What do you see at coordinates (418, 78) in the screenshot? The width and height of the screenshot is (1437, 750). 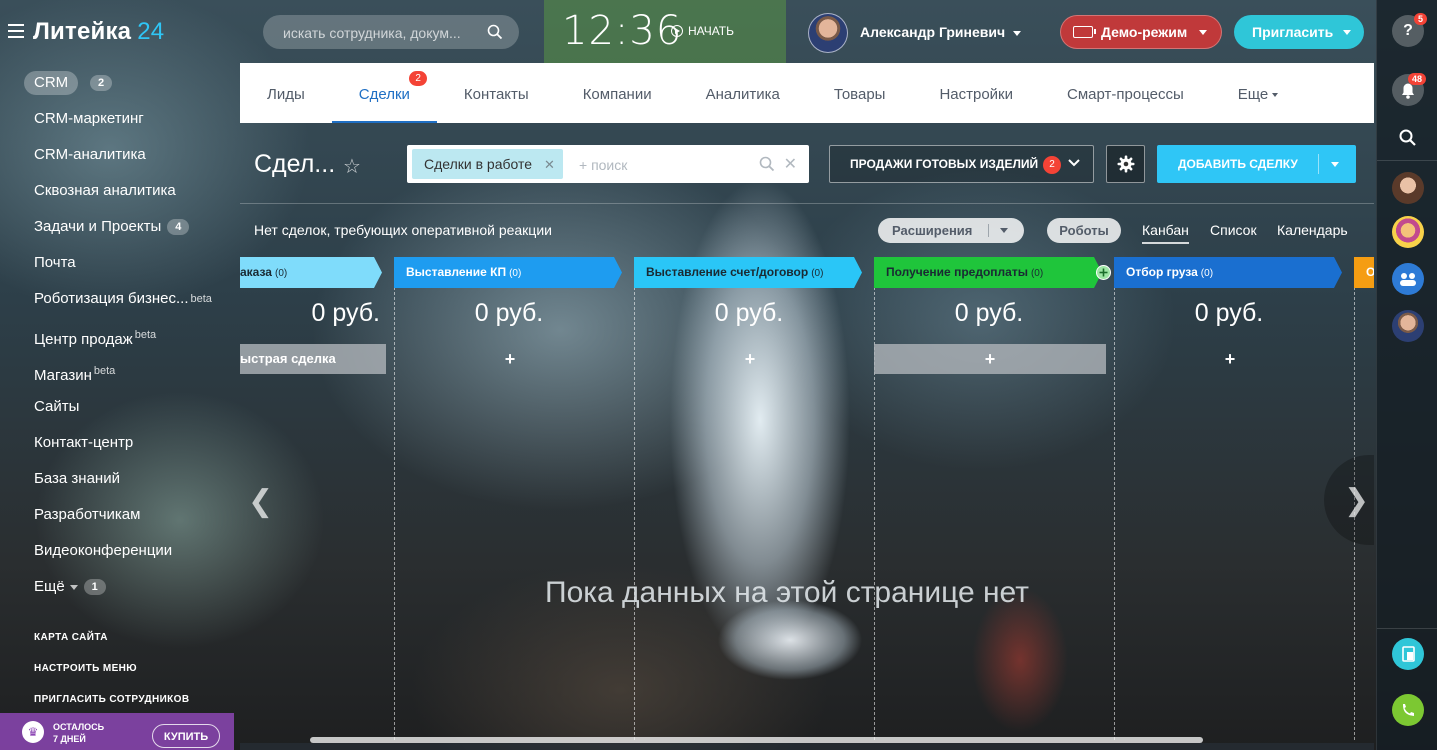 I see `deals-counter: 2` at bounding box center [418, 78].